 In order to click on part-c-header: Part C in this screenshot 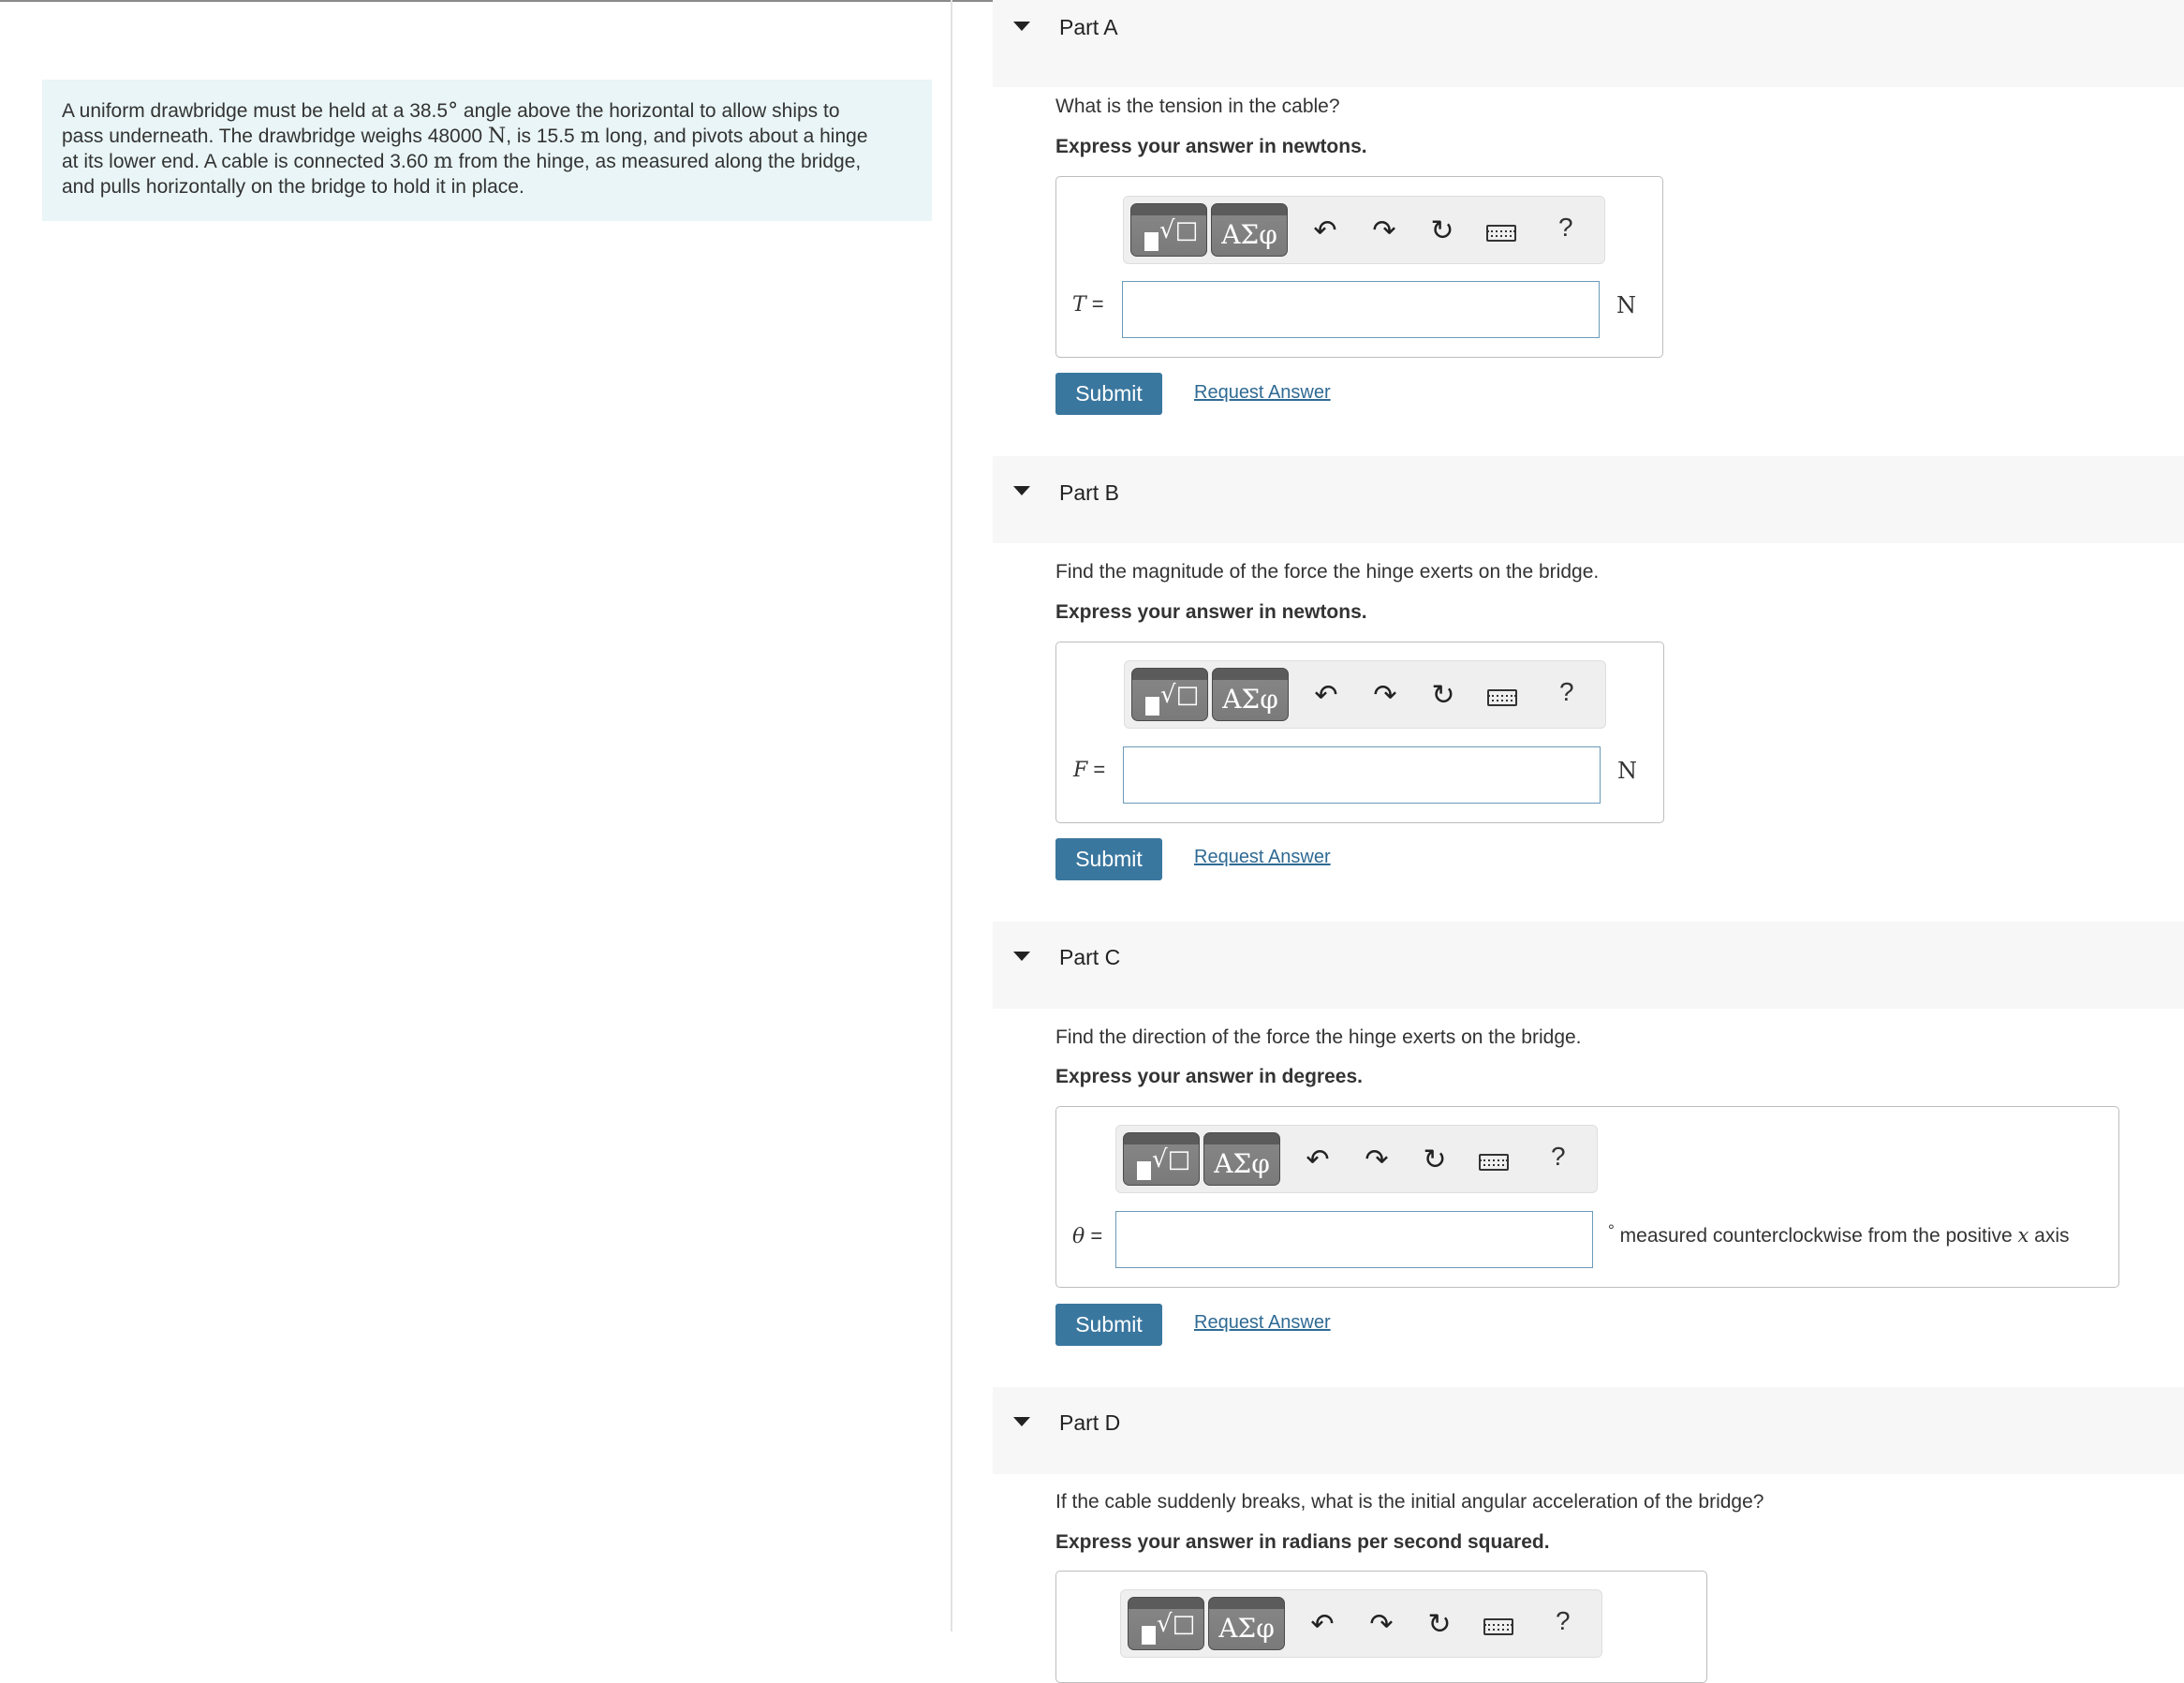, I will do `click(1588, 965)`.